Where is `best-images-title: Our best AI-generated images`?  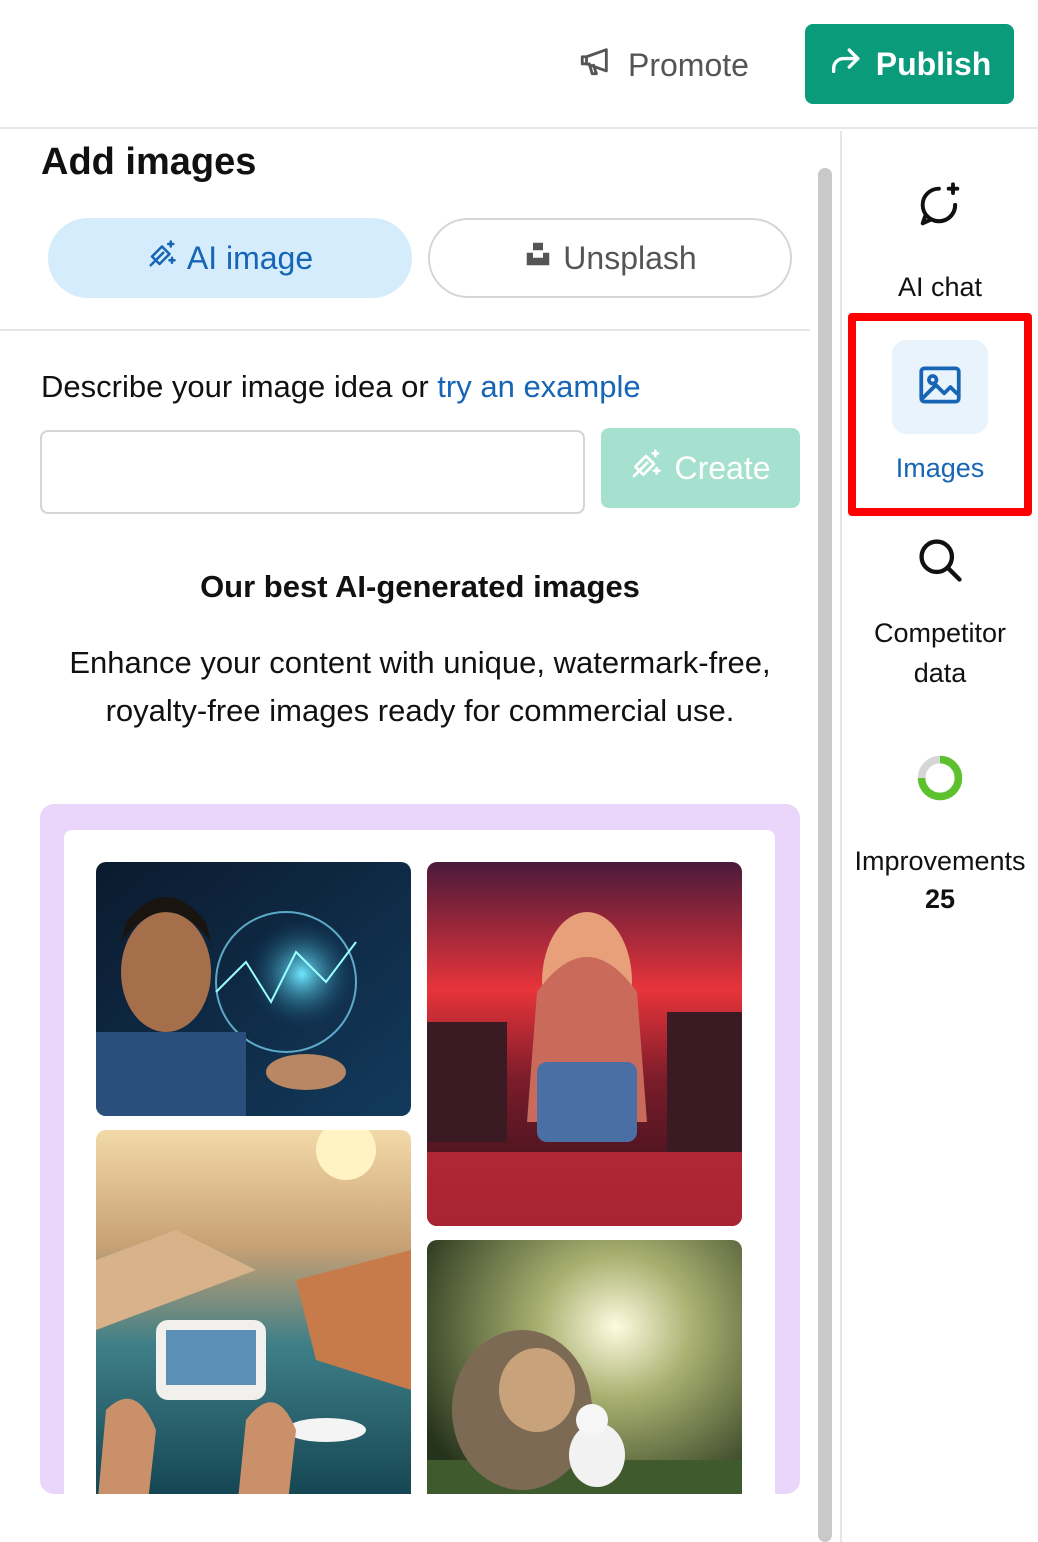
best-images-title: Our best AI-generated images is located at coordinates (420, 586).